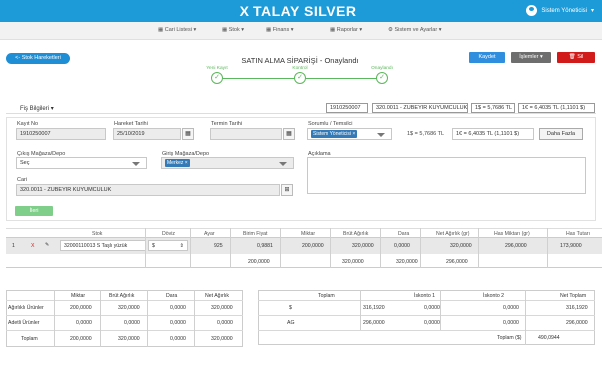 The width and height of the screenshot is (602, 380). What do you see at coordinates (305, 11) in the screenshot?
I see `logo-text: TALAY SILVER` at bounding box center [305, 11].